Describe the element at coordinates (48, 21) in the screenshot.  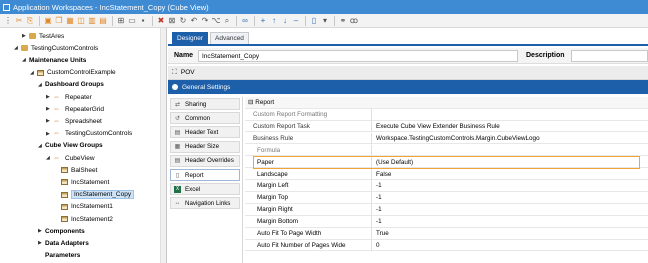
I see `new-icon: ▣` at that location.